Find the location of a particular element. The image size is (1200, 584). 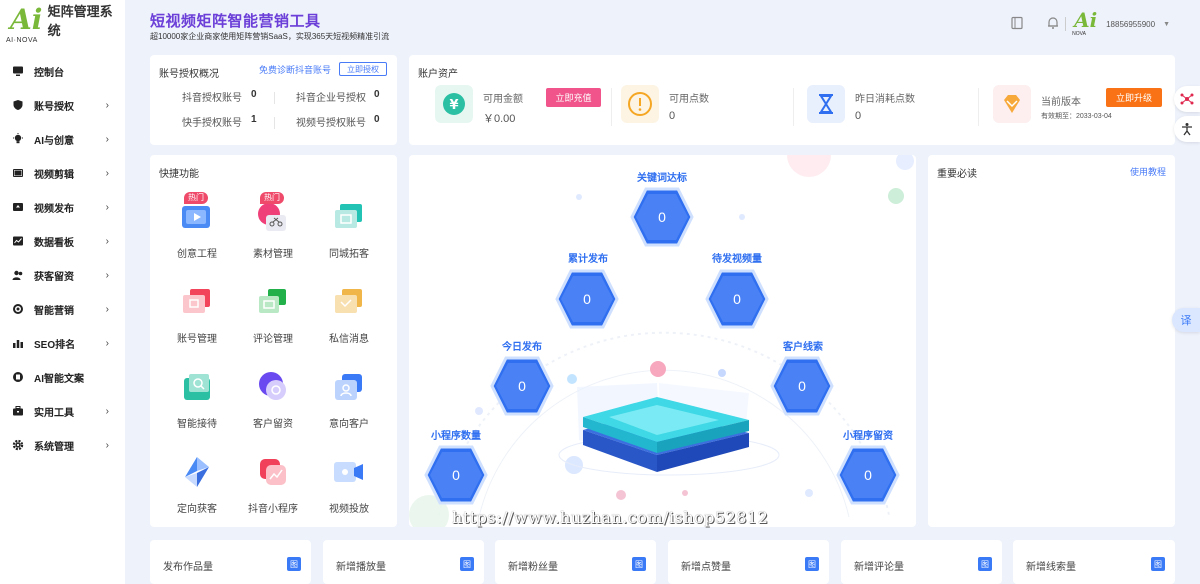

recharge-button: 立即充值 is located at coordinates (573, 97).